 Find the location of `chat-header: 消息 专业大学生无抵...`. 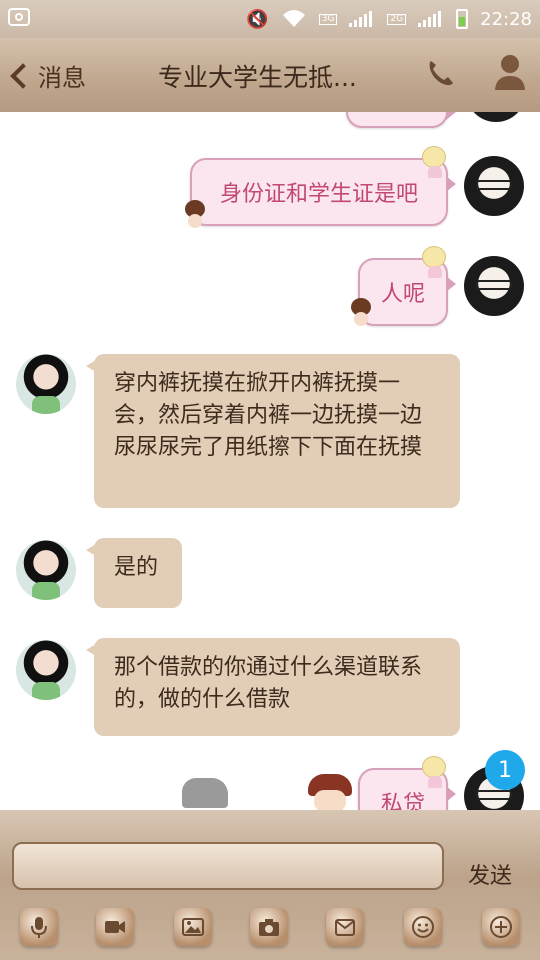

chat-header: 消息 专业大学生无抵... is located at coordinates (270, 75).